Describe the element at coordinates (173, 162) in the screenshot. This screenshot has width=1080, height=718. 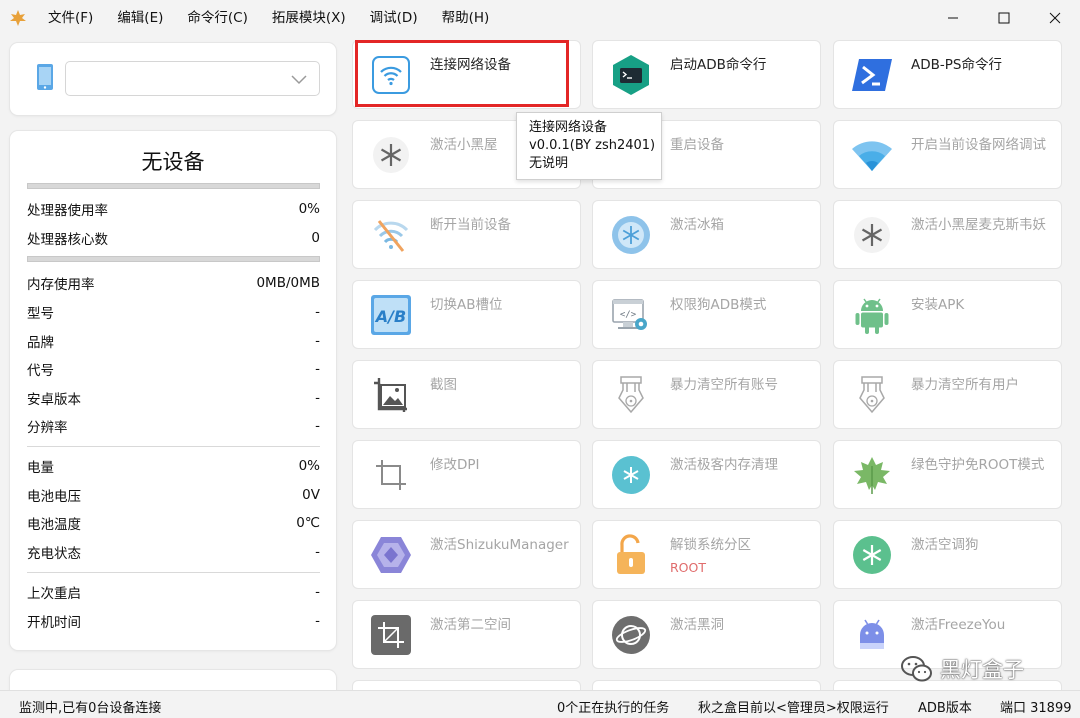
I see `device-name: 无设备` at that location.